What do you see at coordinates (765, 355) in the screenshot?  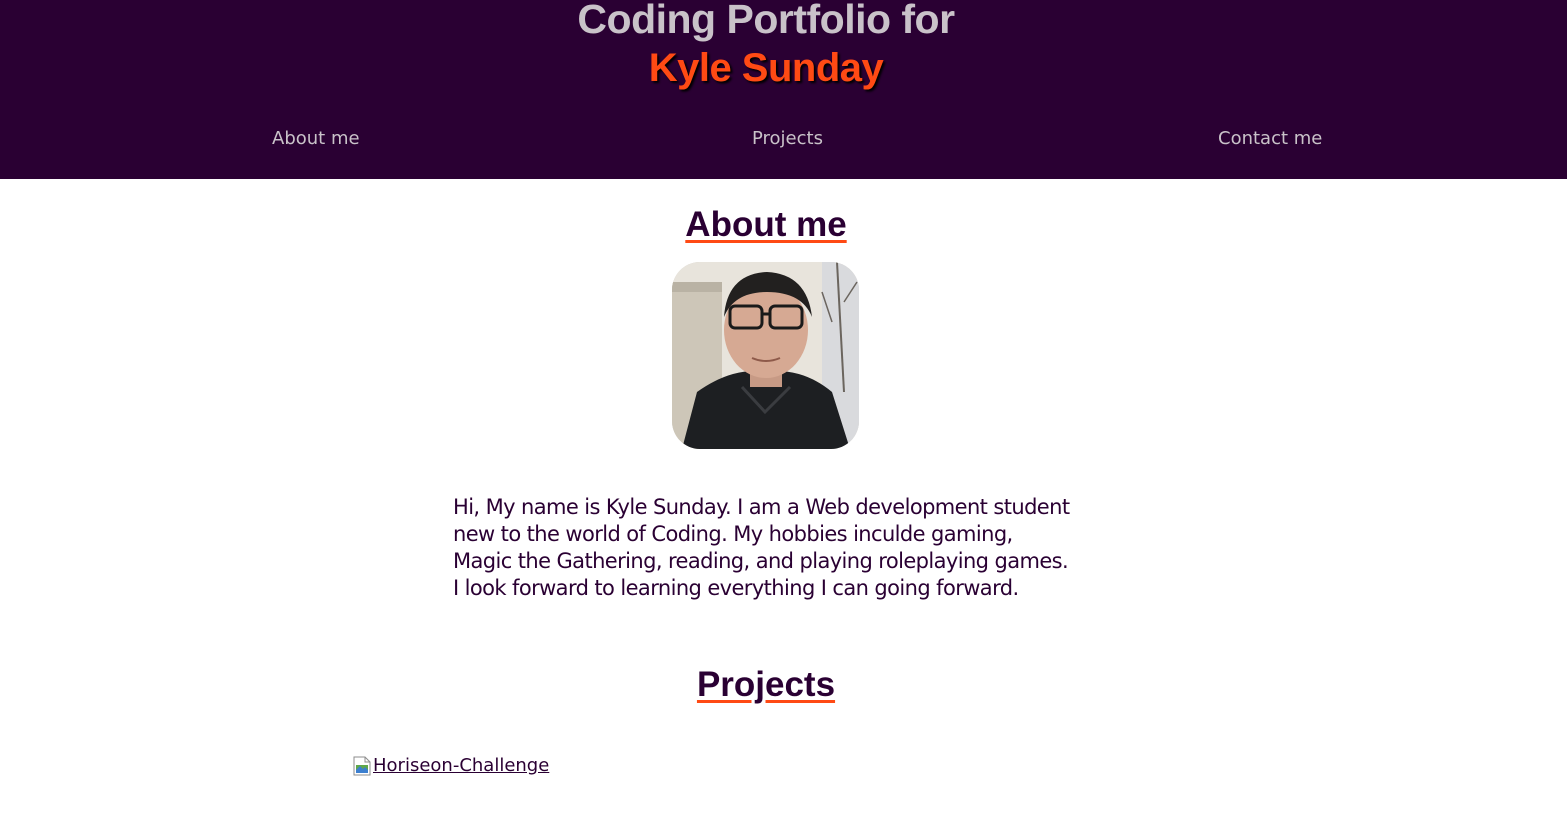 I see `profile-photo` at bounding box center [765, 355].